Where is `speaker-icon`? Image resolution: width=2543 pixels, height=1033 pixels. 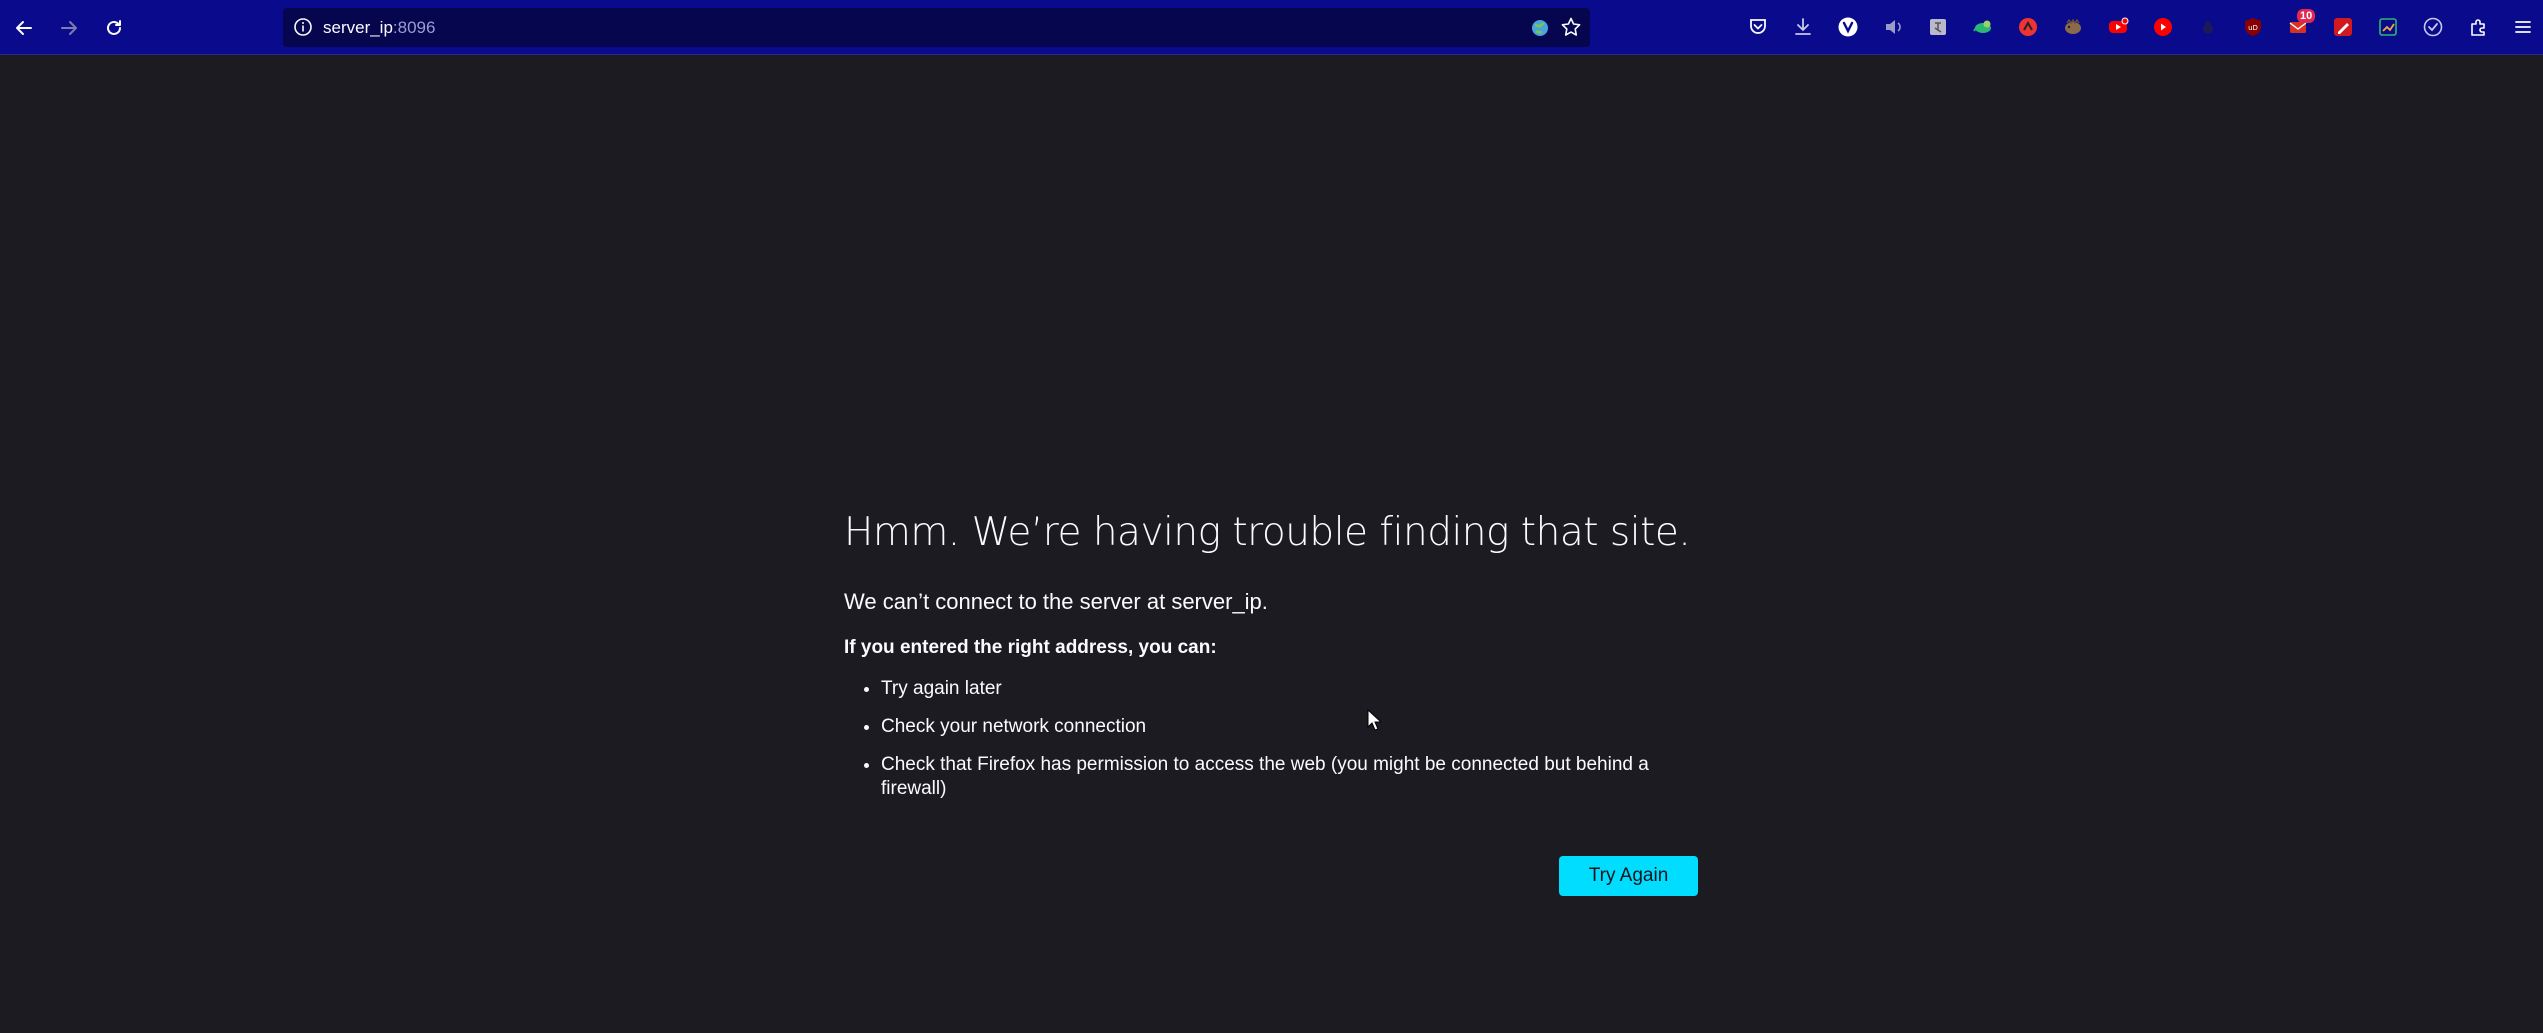
speaker-icon is located at coordinates (1893, 27).